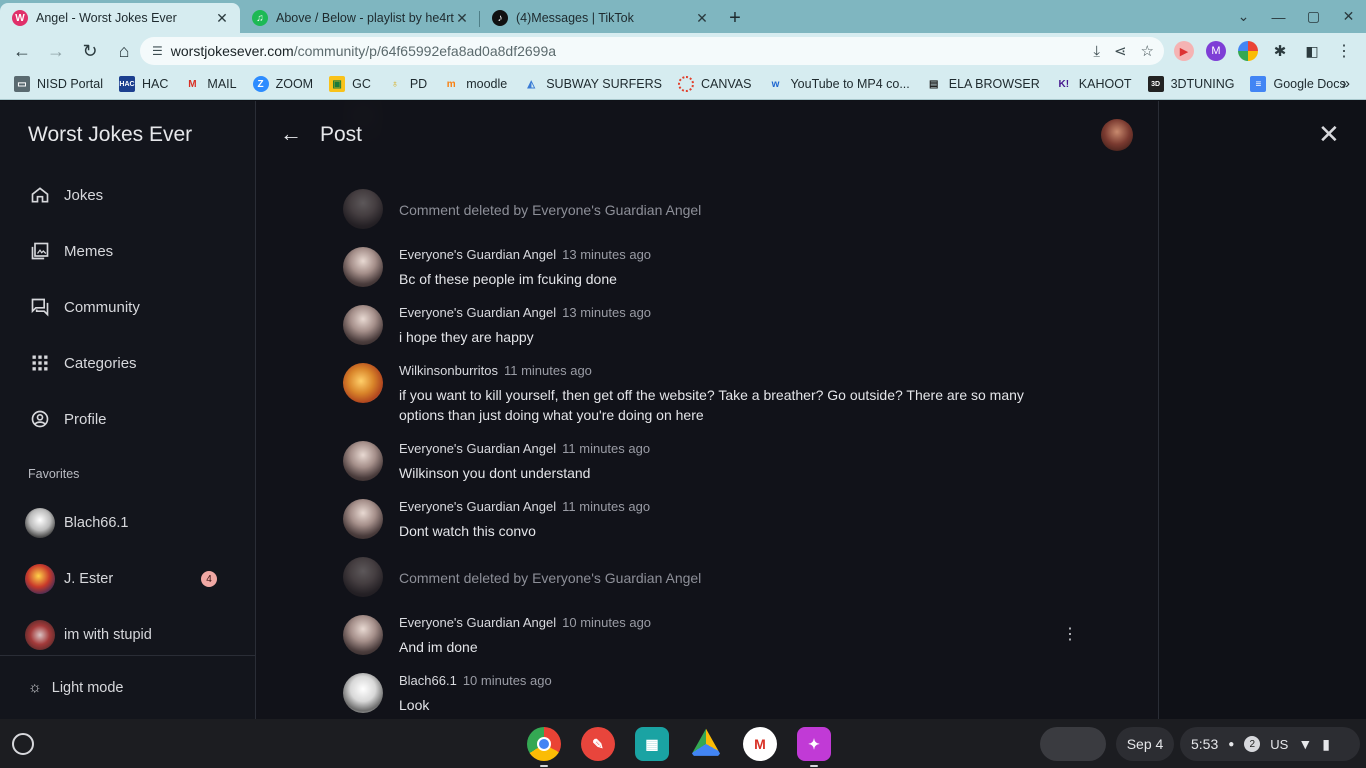 Image resolution: width=1366 pixels, height=768 pixels. What do you see at coordinates (124, 51) in the screenshot?
I see `home-icon: ⌂` at bounding box center [124, 51].